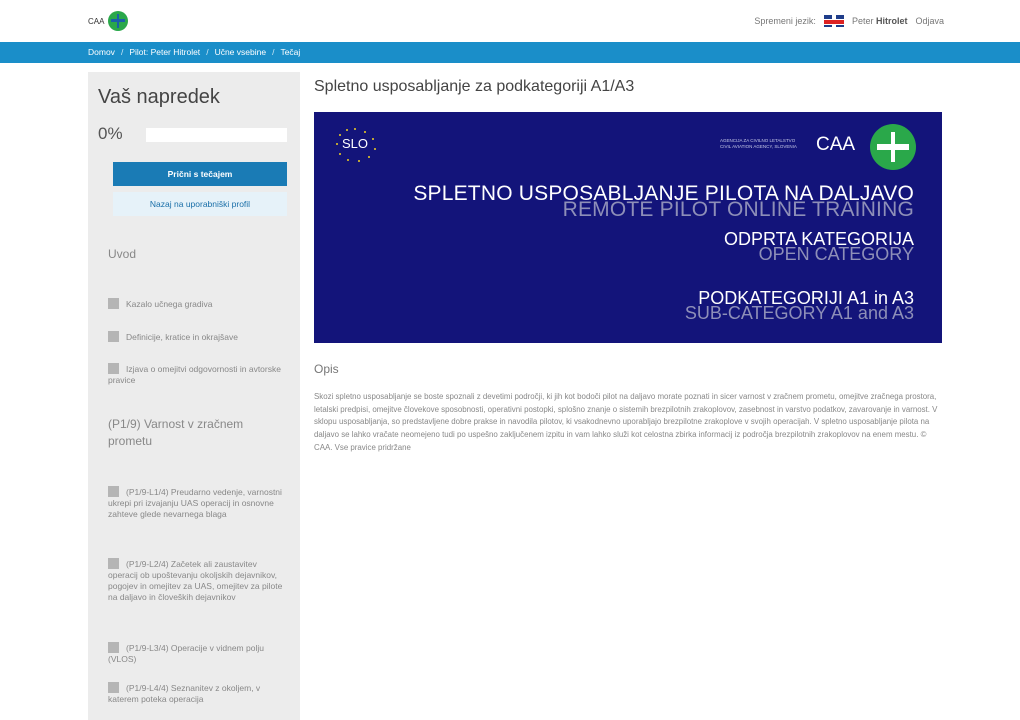  What do you see at coordinates (182, 337) in the screenshot?
I see `sidebar-item-label: Definicije, kratice in okrajšave` at bounding box center [182, 337].